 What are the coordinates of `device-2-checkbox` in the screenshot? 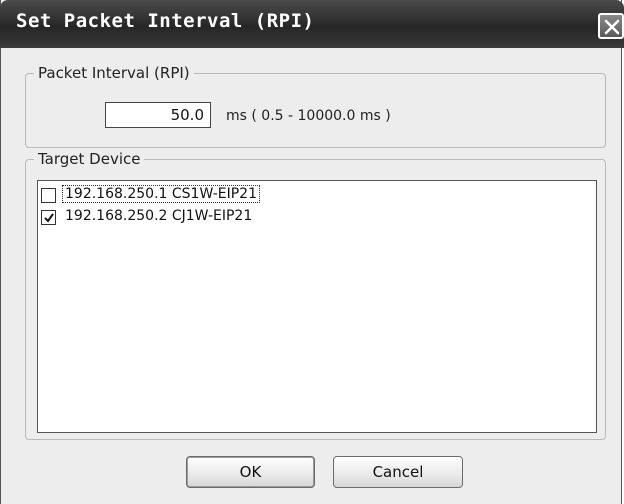 It's located at (48, 217).